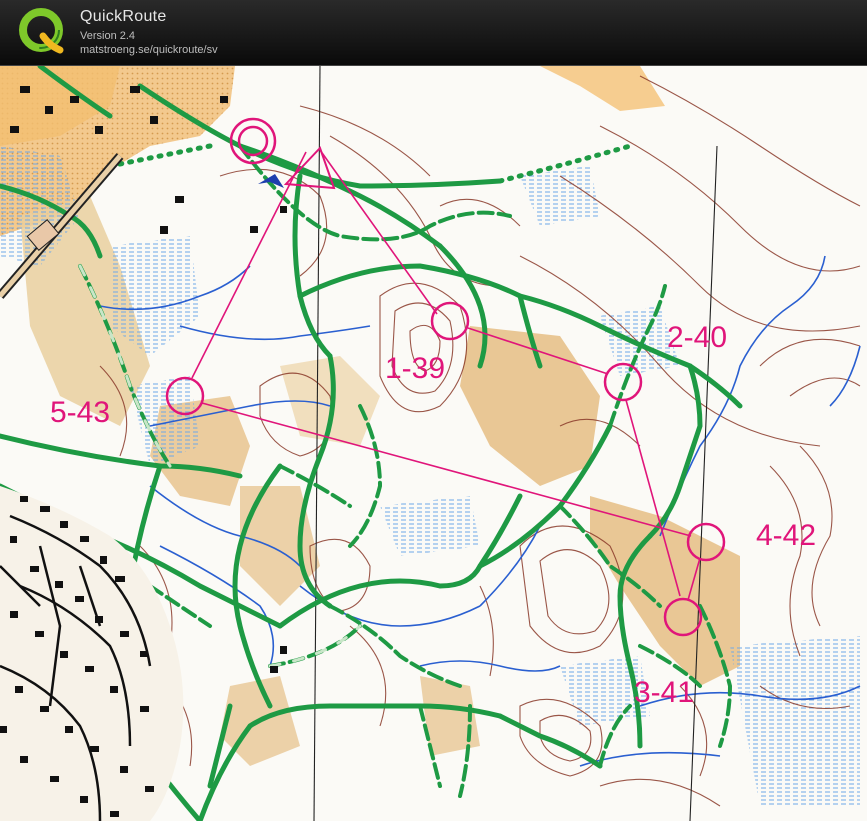 The width and height of the screenshot is (867, 821). What do you see at coordinates (149, 50) in the screenshot?
I see `app-url: matstroeng.se/quickroute/sv` at bounding box center [149, 50].